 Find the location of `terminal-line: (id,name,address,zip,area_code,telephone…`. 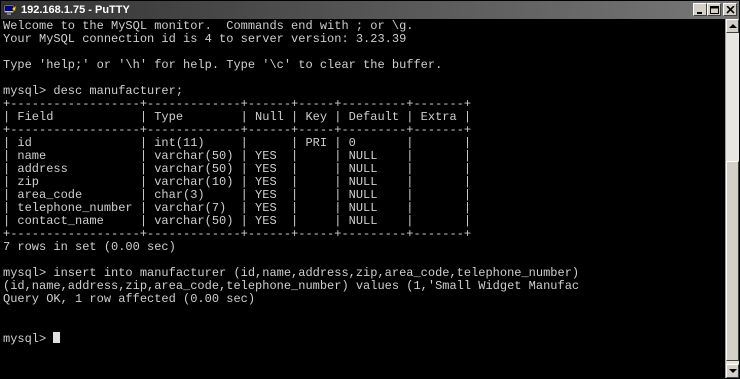

terminal-line: (id,name,address,zip,area_code,telephone… is located at coordinates (291, 286).